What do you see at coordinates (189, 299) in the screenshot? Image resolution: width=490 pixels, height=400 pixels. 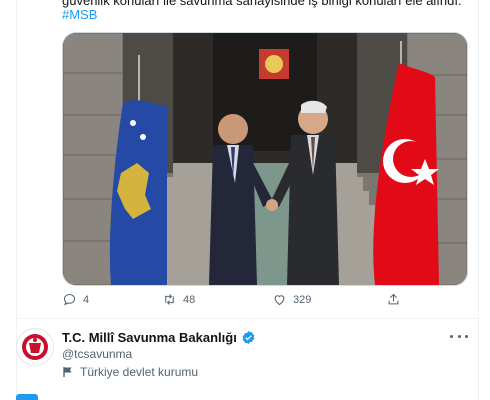 I see `retweet-count: 48` at bounding box center [189, 299].